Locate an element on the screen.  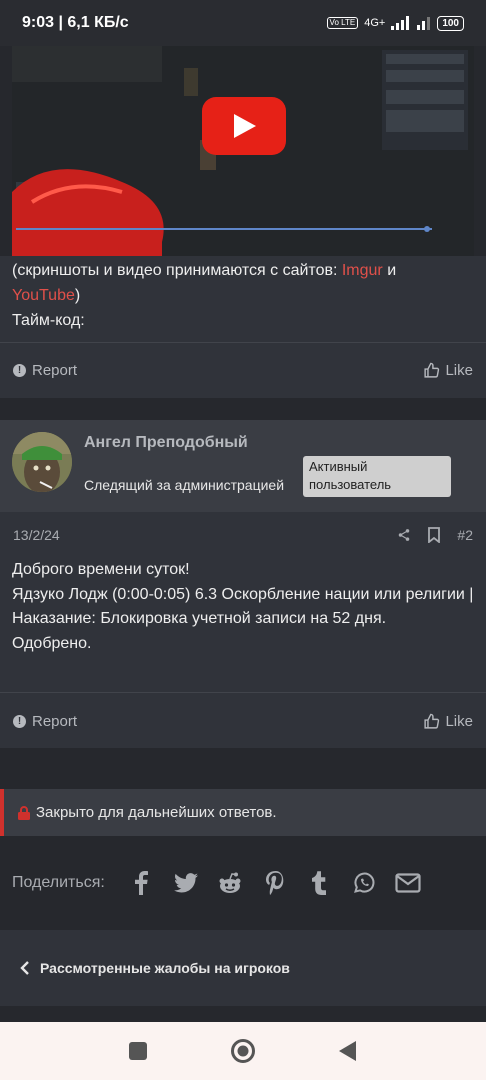
battery-icon: 100 is located at coordinates (450, 23).